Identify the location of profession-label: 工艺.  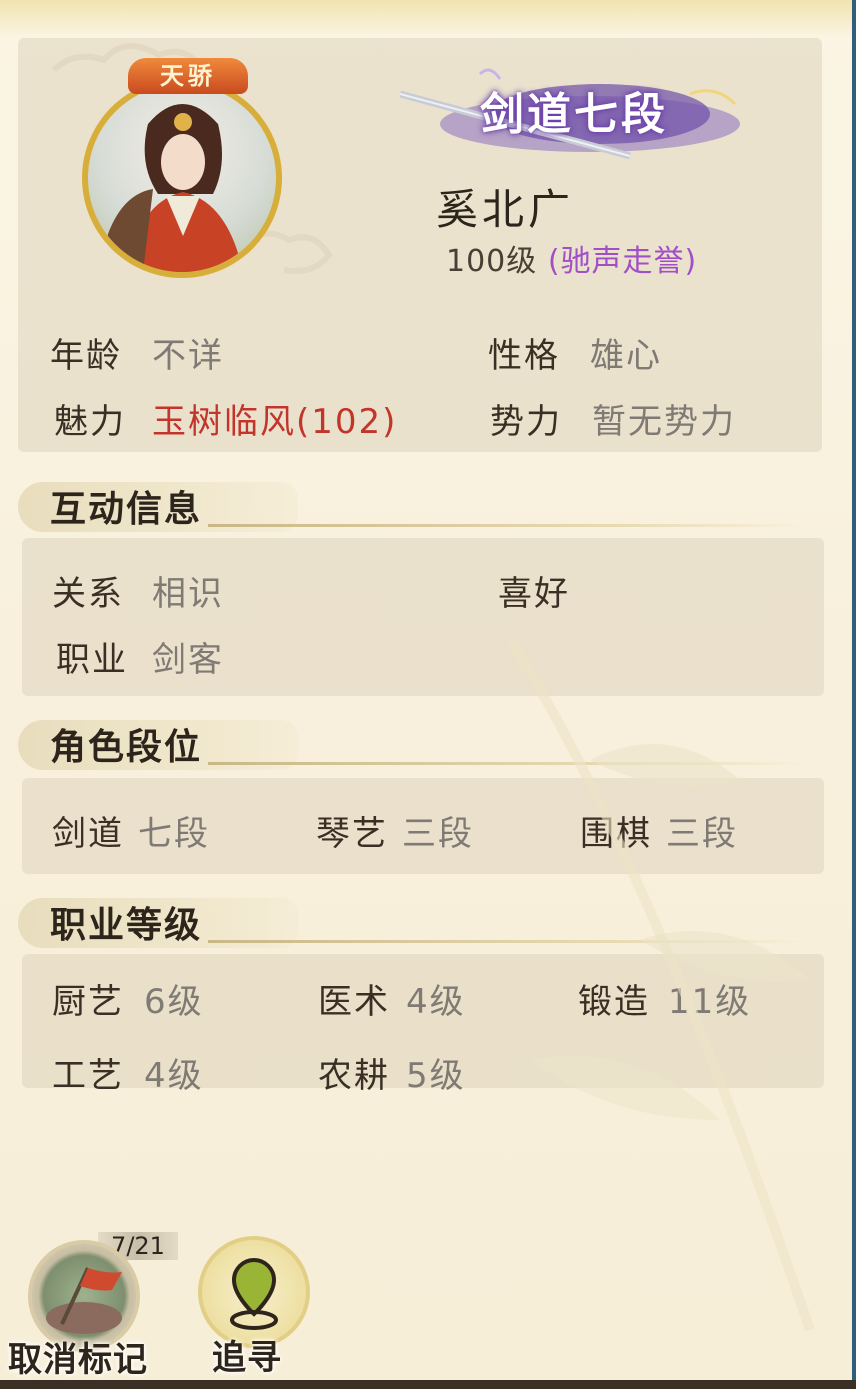
(88, 1076).